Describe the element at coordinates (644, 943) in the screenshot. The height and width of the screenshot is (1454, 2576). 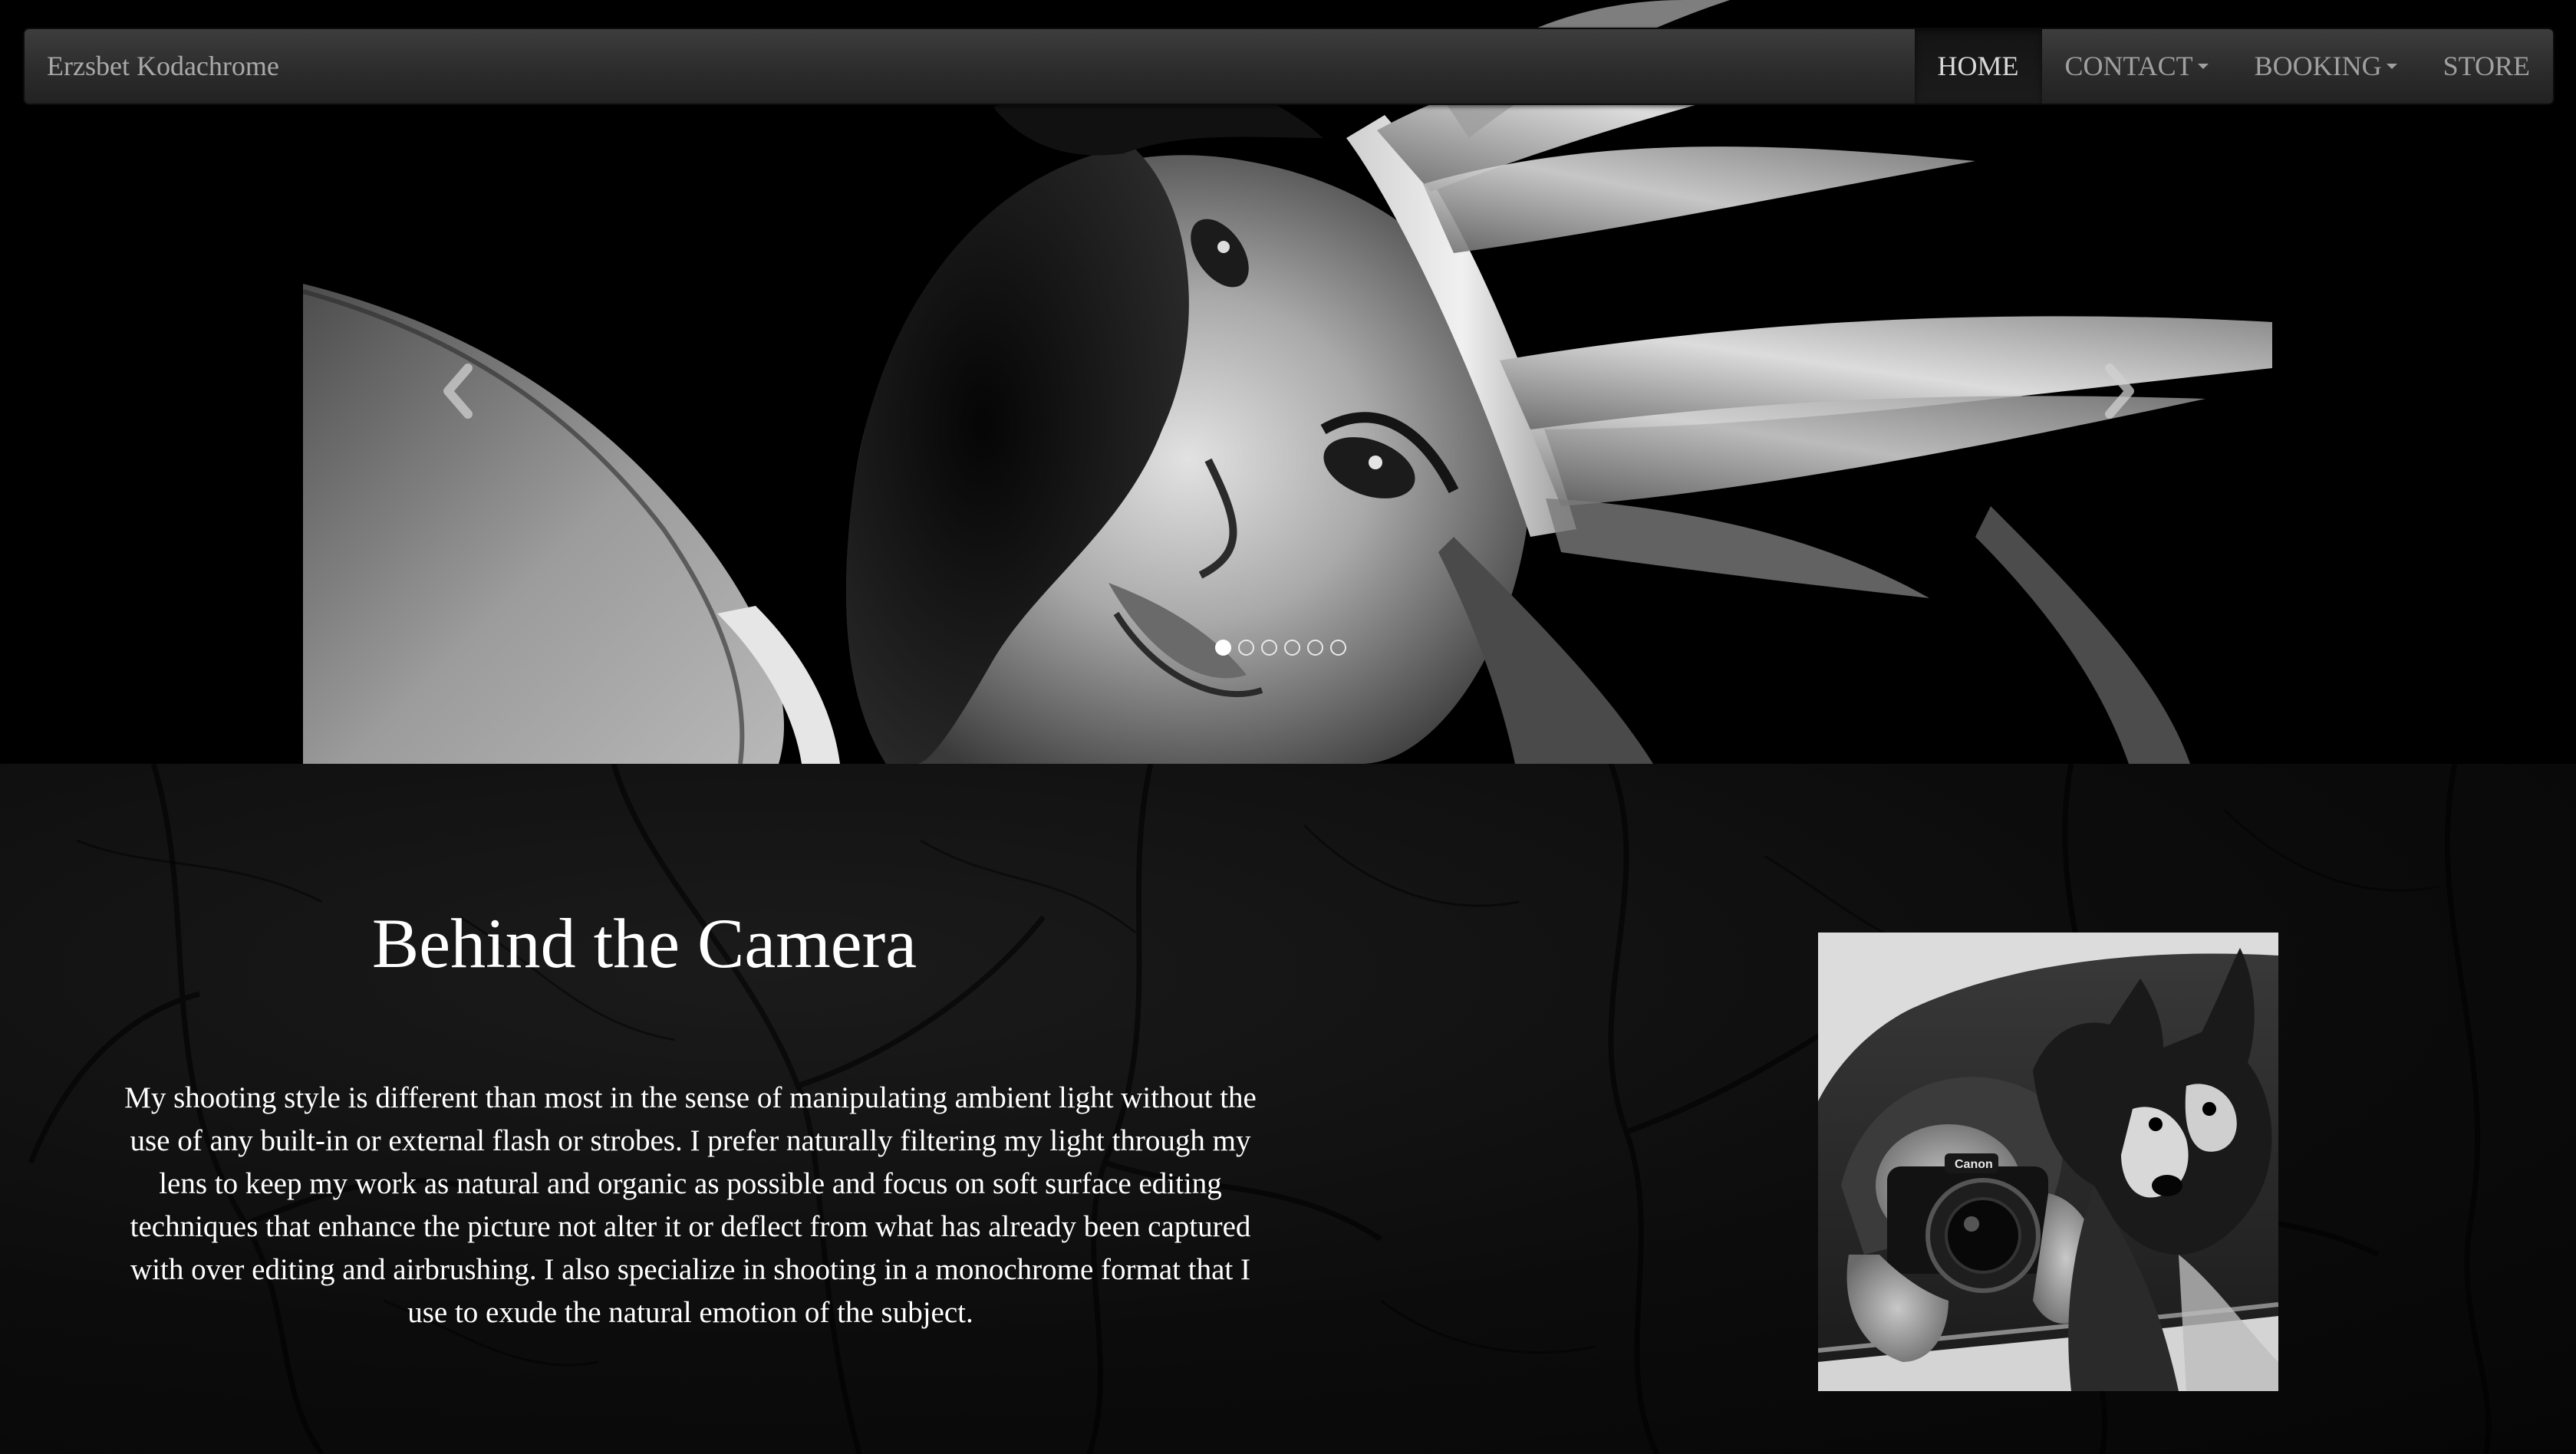
I see `section-title: Behind the Camera` at that location.